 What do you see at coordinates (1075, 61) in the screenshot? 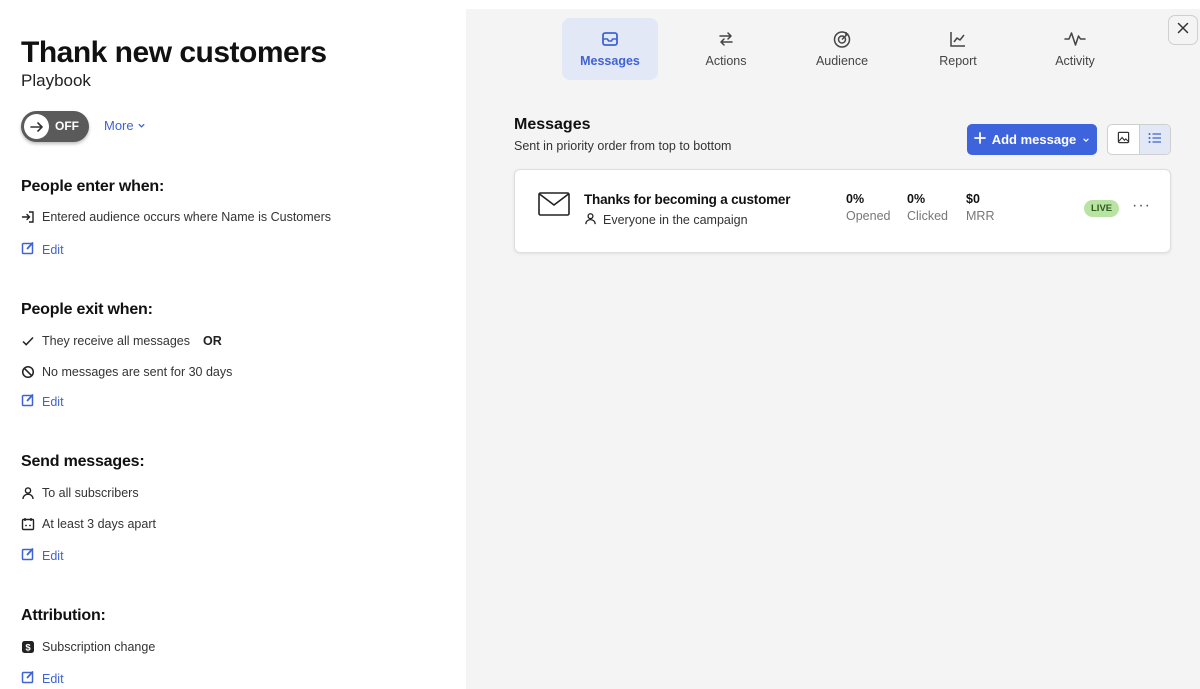
I see `tab-label: Activity` at bounding box center [1075, 61].